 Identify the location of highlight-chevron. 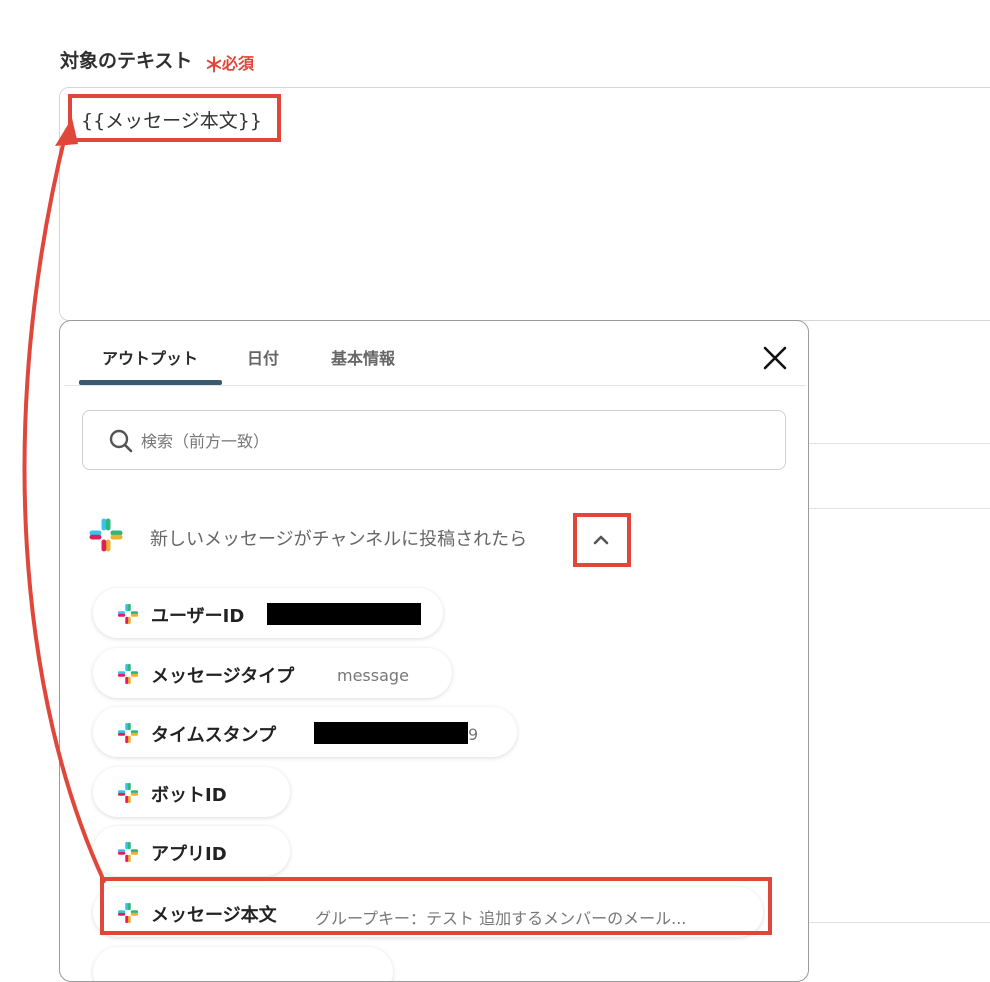
(602, 540).